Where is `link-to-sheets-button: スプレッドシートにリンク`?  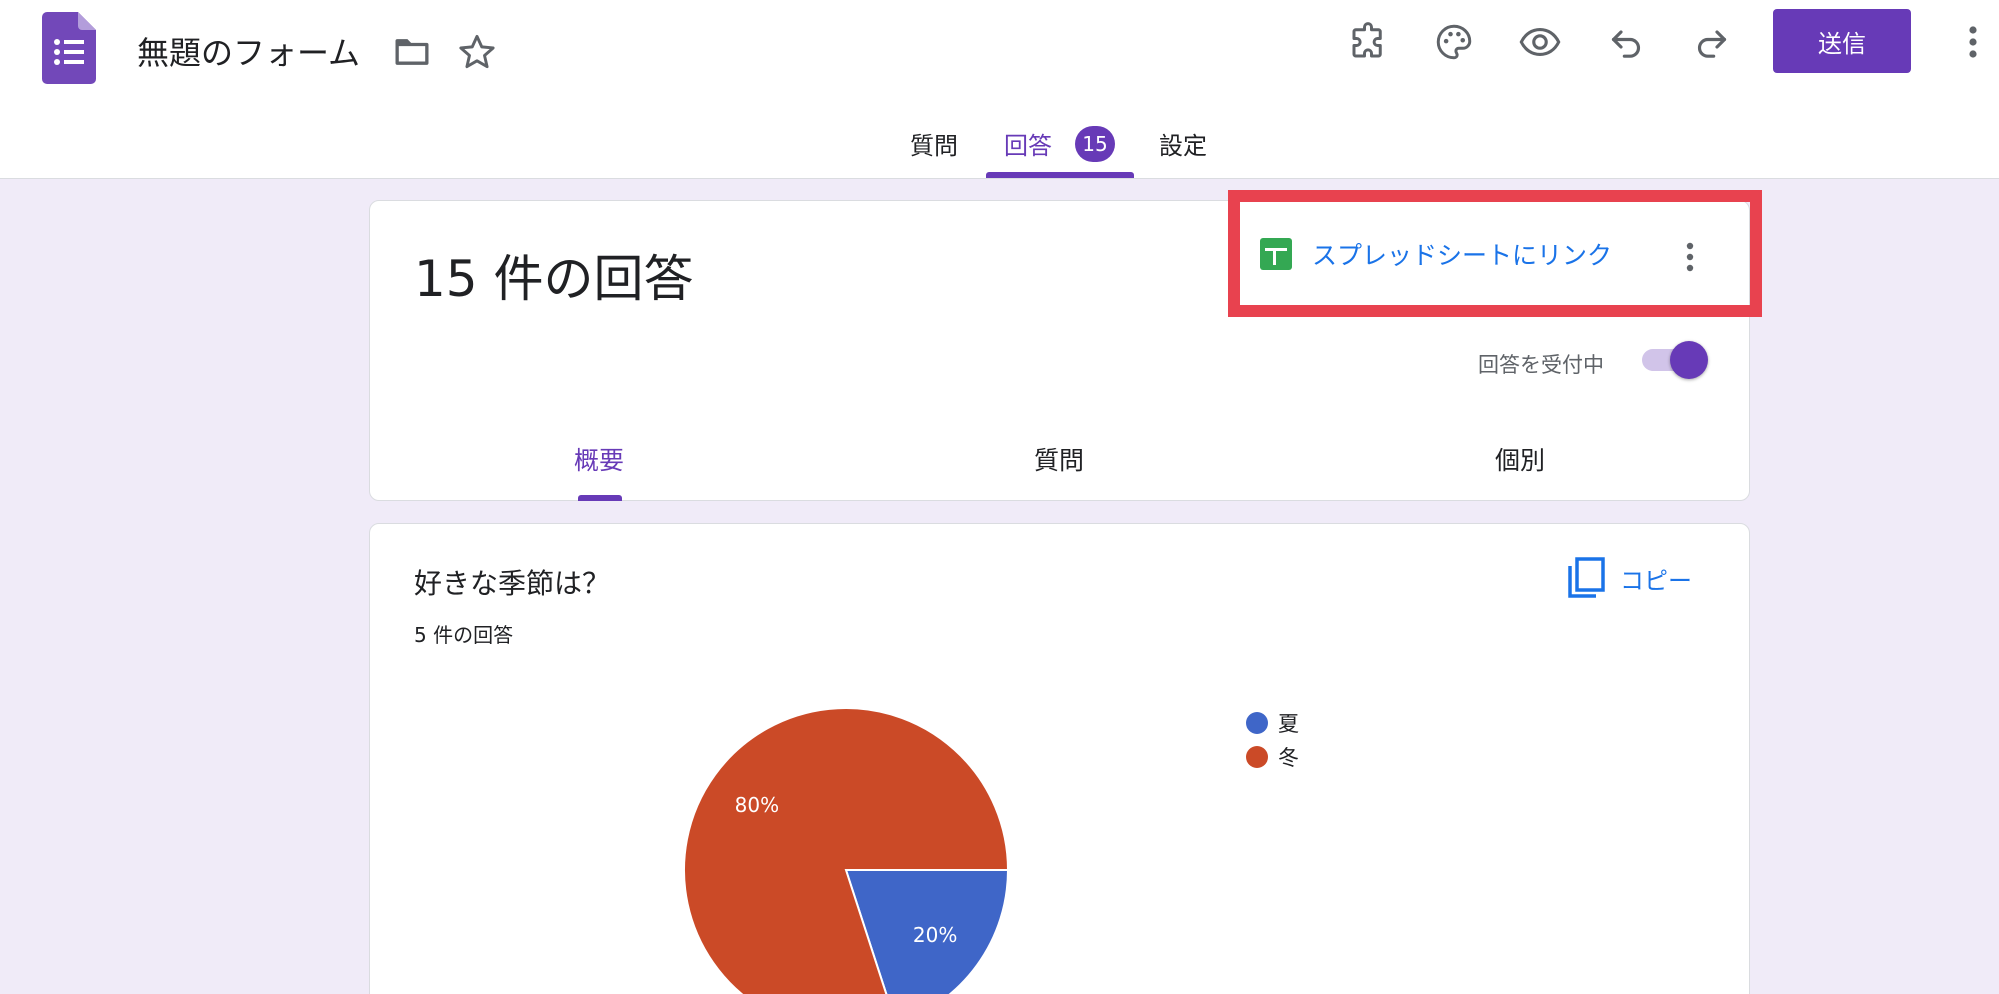 link-to-sheets-button: スプレッドシートにリンク is located at coordinates (1436, 254).